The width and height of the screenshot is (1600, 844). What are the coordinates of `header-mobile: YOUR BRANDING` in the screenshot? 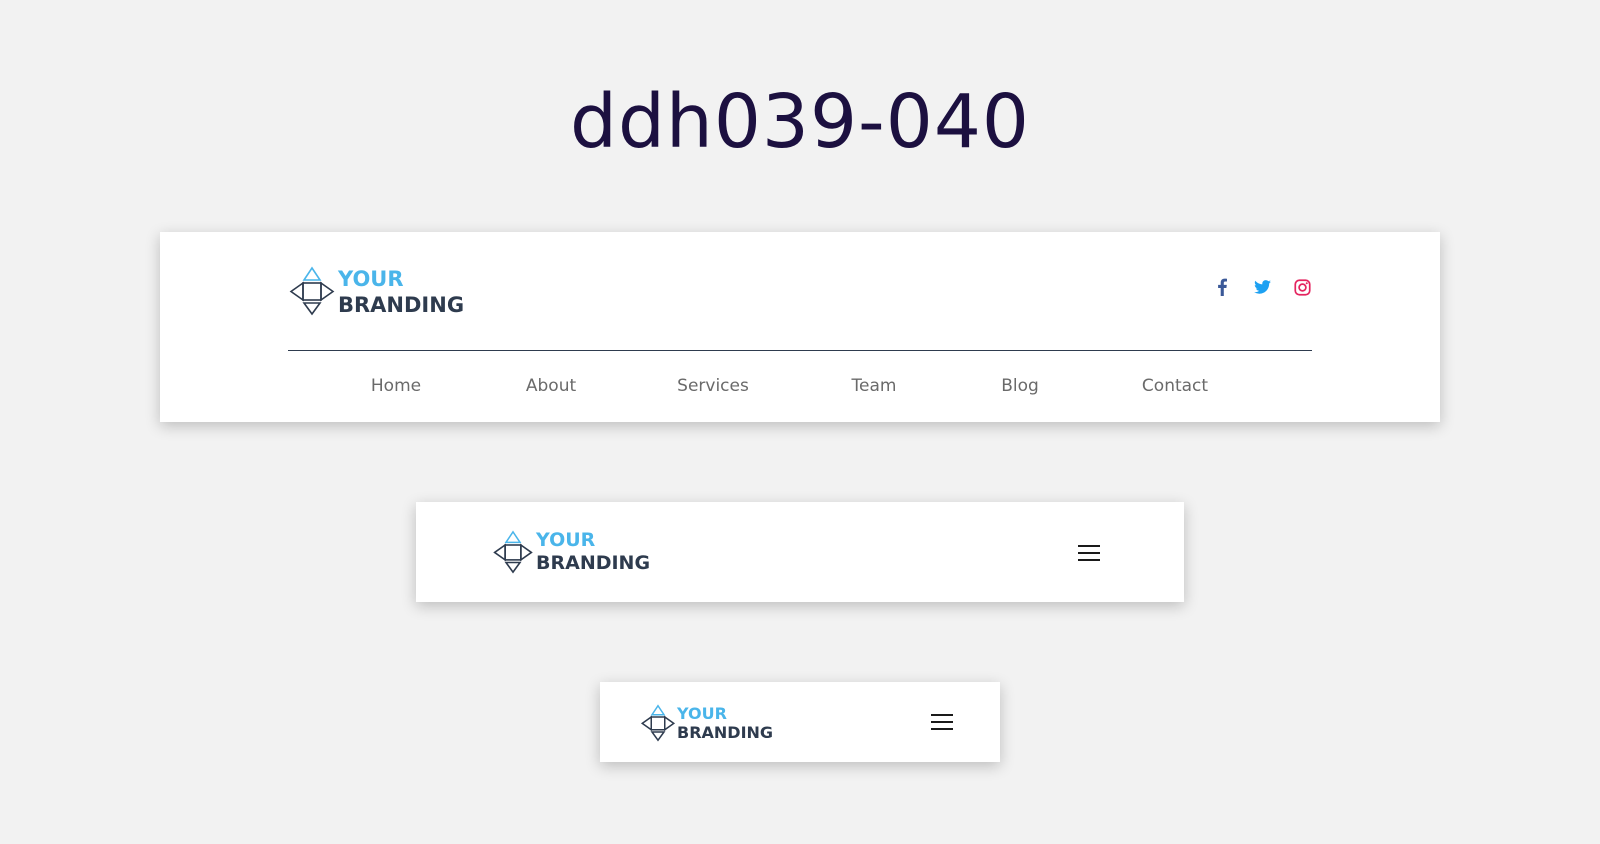 It's located at (800, 722).